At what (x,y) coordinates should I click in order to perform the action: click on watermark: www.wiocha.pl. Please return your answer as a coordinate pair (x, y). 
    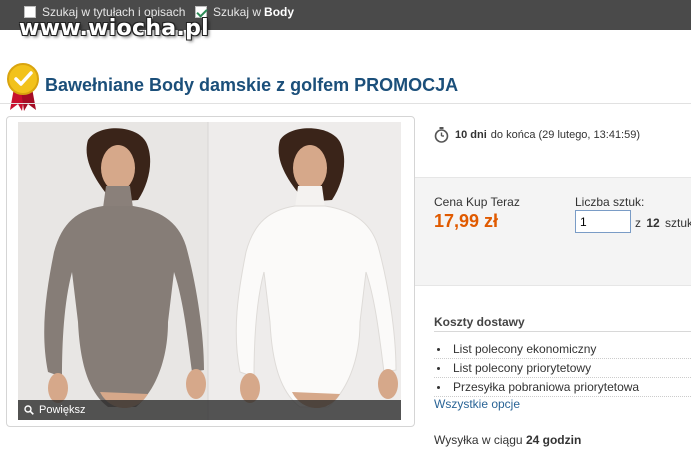
    Looking at the image, I should click on (114, 28).